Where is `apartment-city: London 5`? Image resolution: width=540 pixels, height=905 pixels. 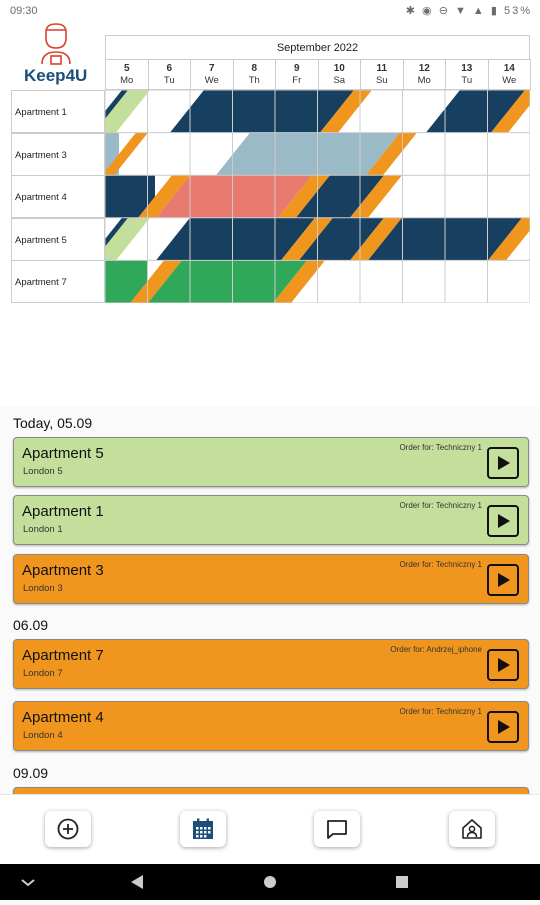 apartment-city: London 5 is located at coordinates (43, 471).